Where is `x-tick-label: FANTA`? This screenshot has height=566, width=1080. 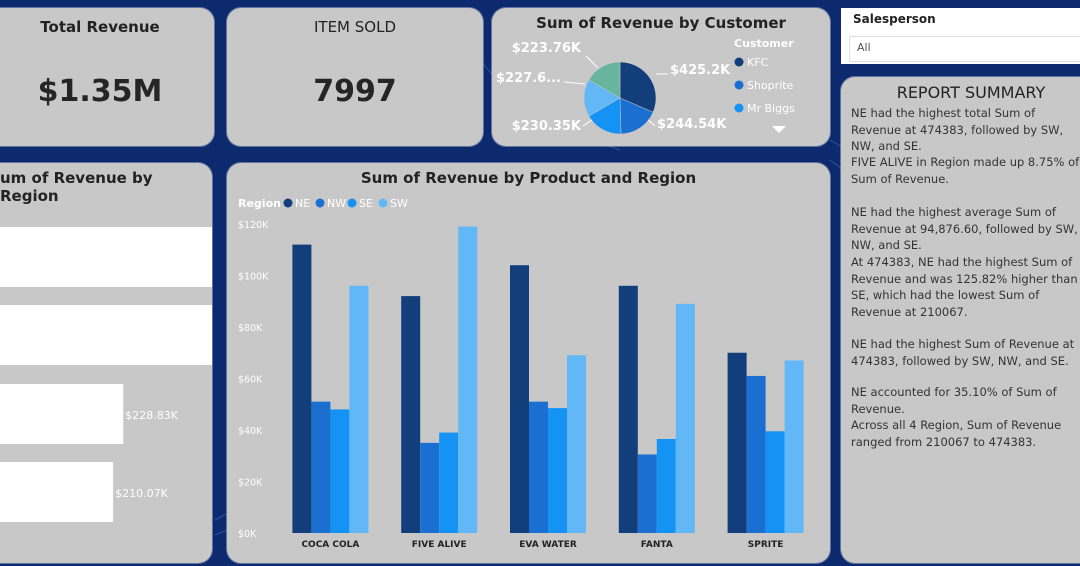 x-tick-label: FANTA is located at coordinates (657, 545).